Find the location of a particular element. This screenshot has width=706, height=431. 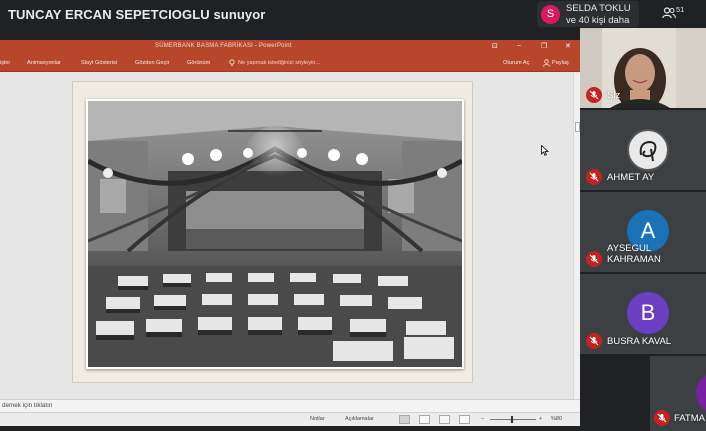

lightbulb-icon is located at coordinates (232, 62).